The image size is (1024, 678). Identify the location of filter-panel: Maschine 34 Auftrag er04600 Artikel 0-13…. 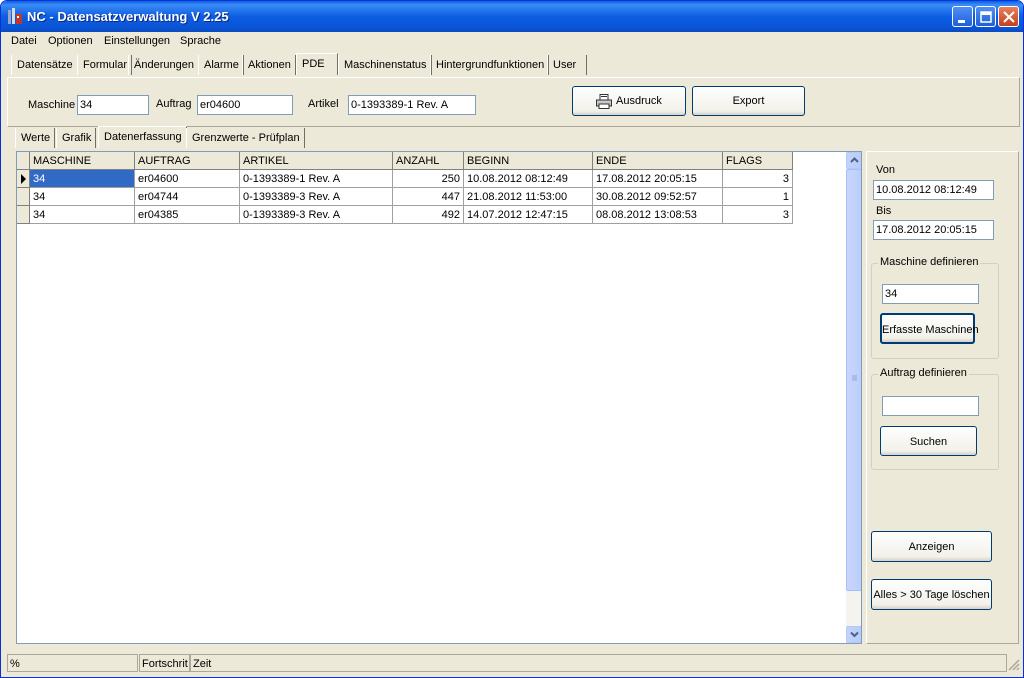
(513, 102).